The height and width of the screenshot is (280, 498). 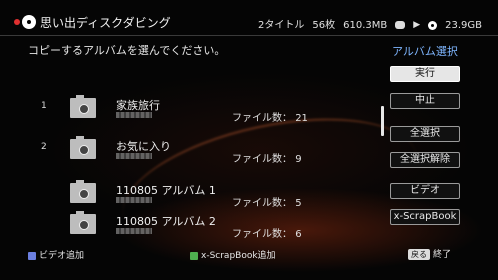 I want to click on scrapbook-button: x-ScrapBook, so click(x=425, y=217).